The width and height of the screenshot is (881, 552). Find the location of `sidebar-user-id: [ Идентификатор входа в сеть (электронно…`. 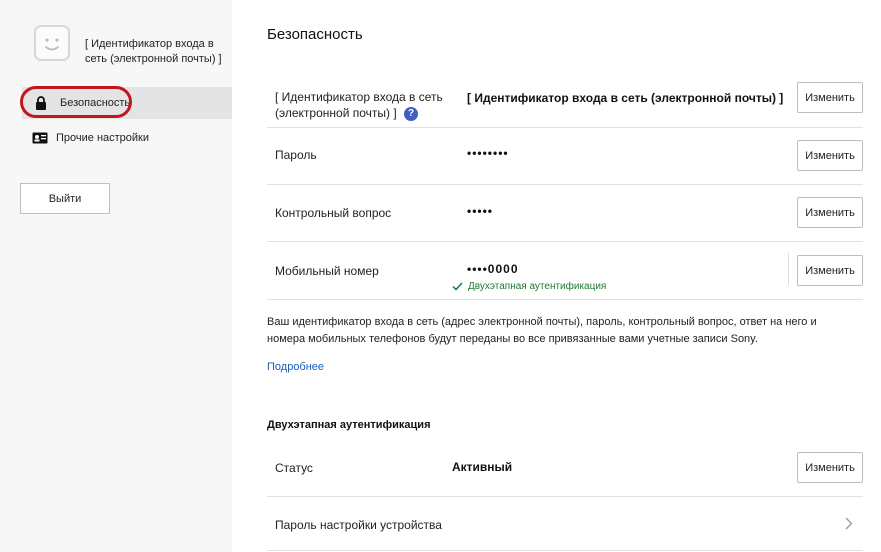

sidebar-user-id: [ Идентификатор входа в сеть (электронно… is located at coordinates (153, 51).